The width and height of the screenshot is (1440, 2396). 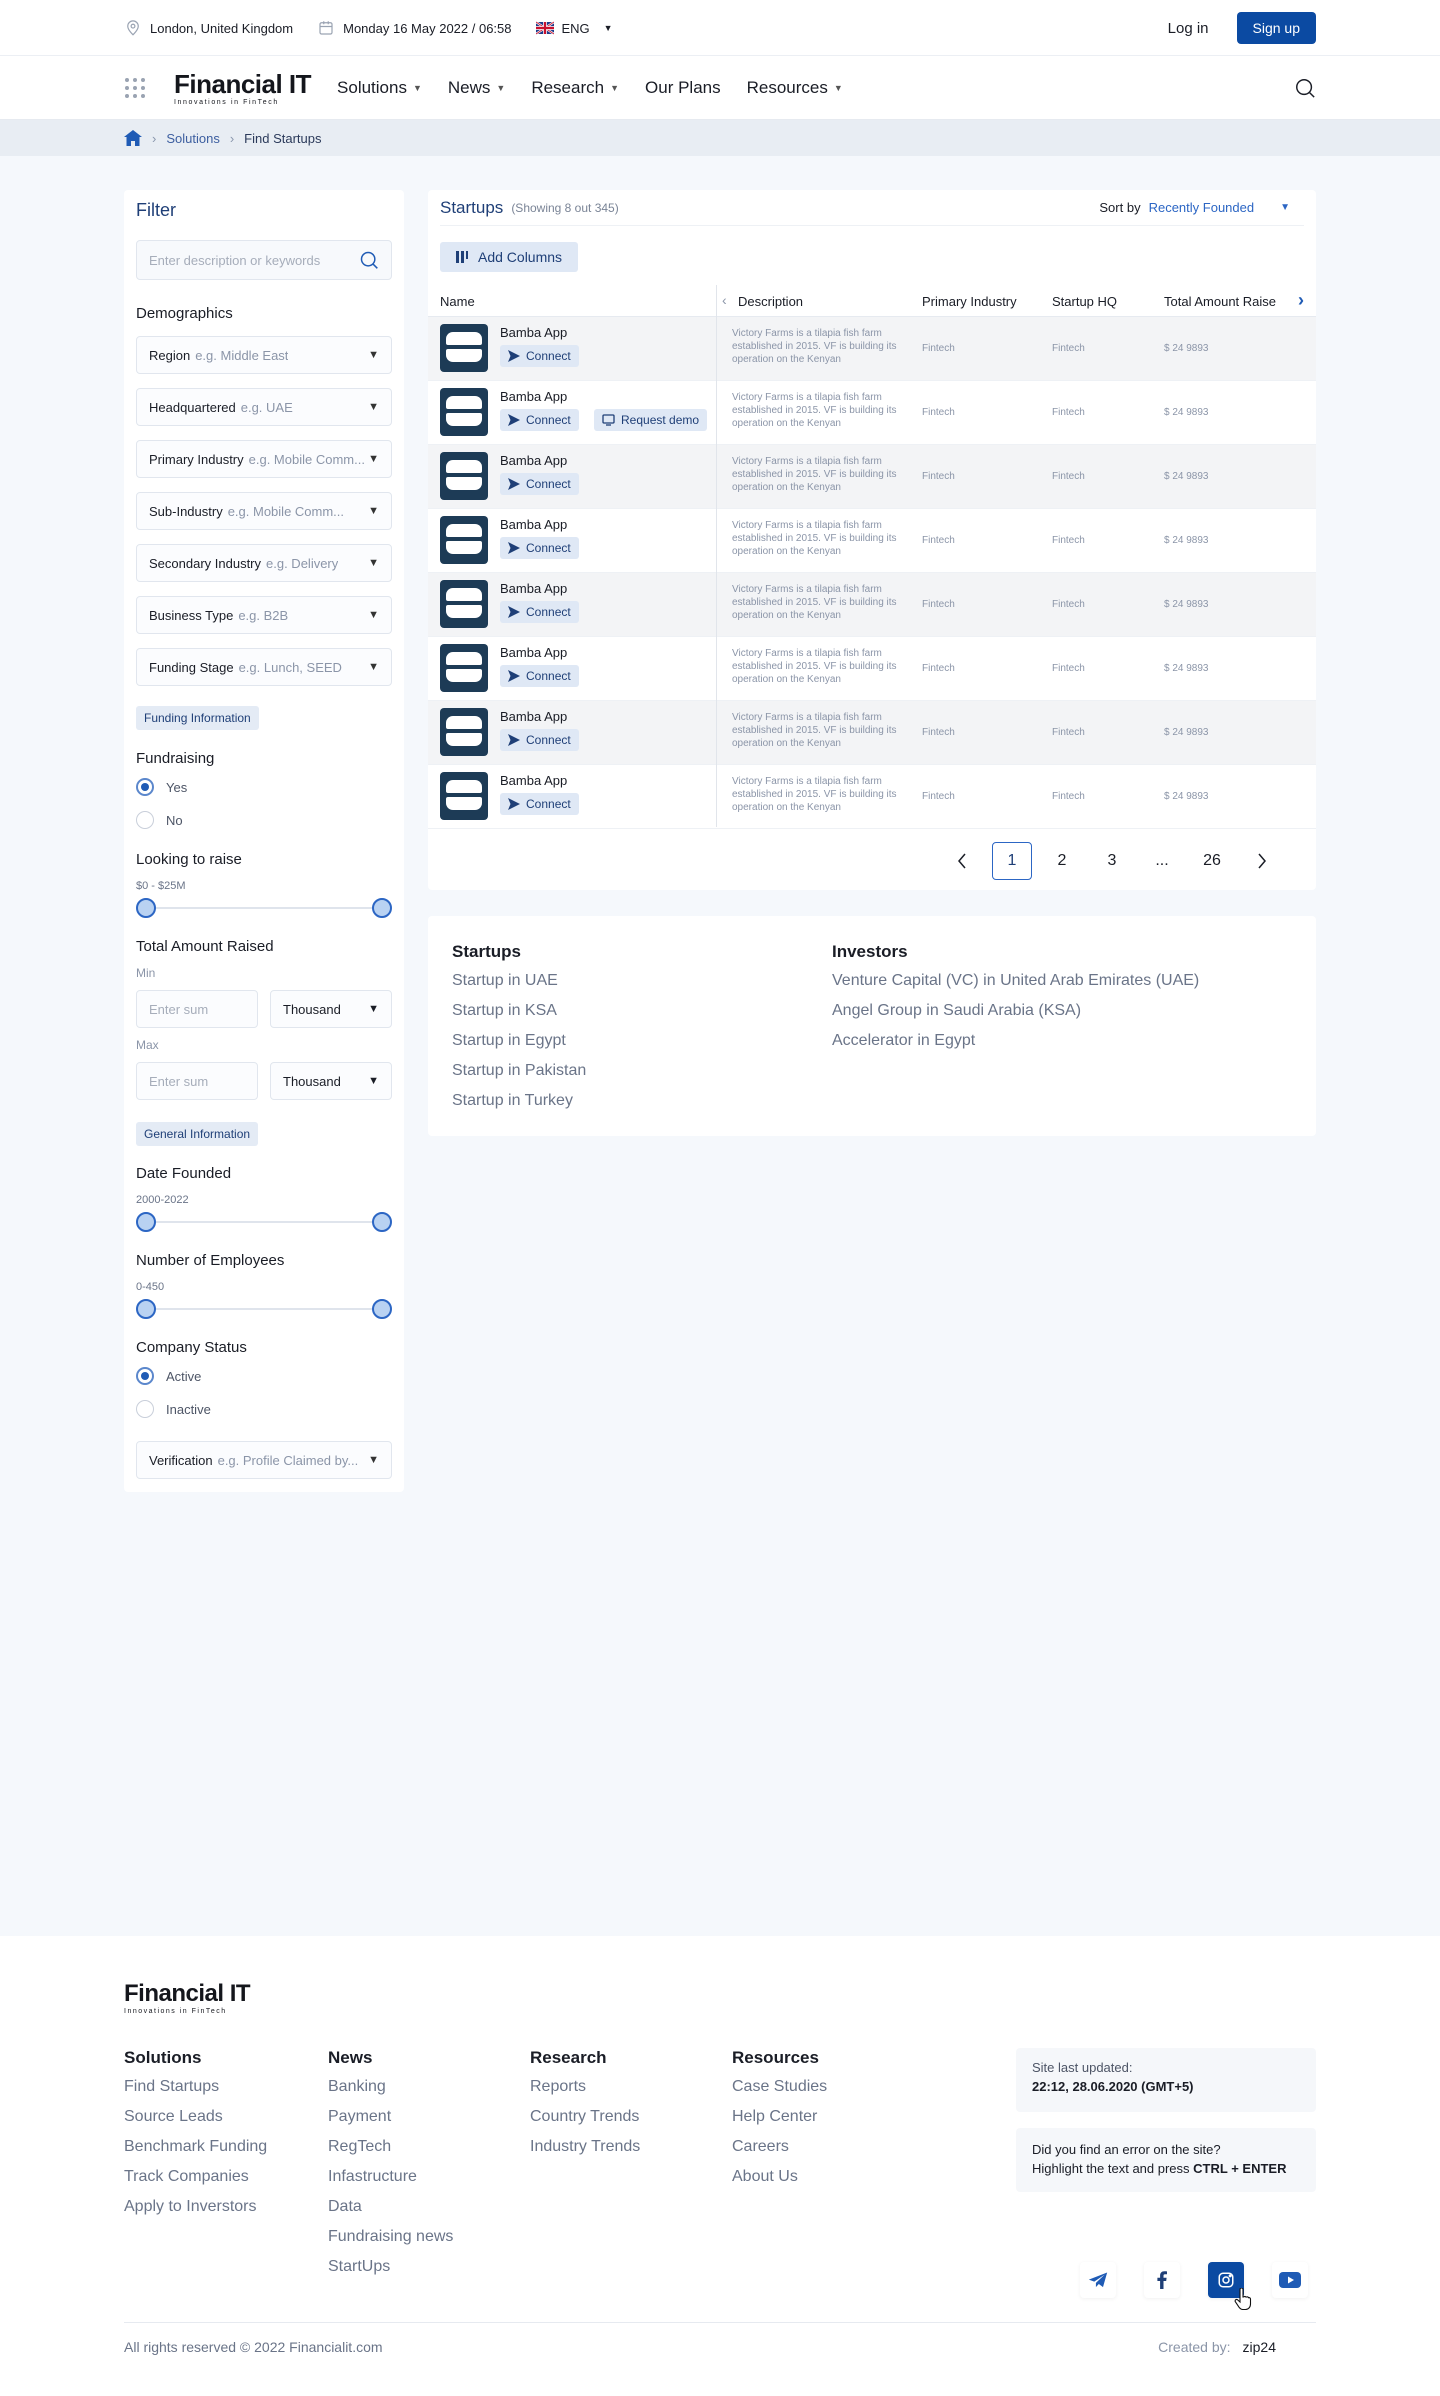 I want to click on column-total-amount-raise: Total Amount Raise, so click(x=1220, y=301).